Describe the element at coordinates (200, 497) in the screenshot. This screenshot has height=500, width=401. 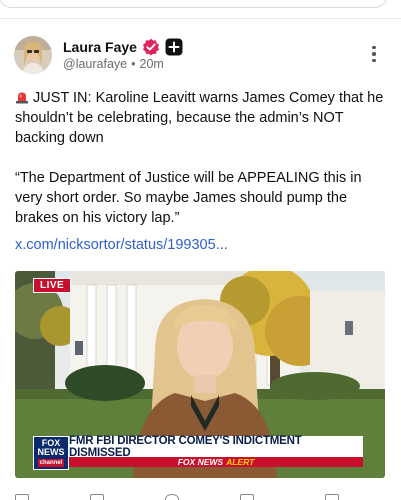
I see `post-action-bar` at that location.